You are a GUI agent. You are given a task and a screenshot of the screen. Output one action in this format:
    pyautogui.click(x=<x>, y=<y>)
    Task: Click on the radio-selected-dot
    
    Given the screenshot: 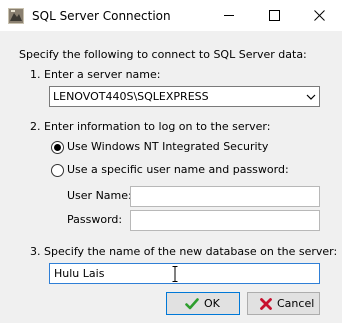 What is the action you would take?
    pyautogui.click(x=57, y=147)
    